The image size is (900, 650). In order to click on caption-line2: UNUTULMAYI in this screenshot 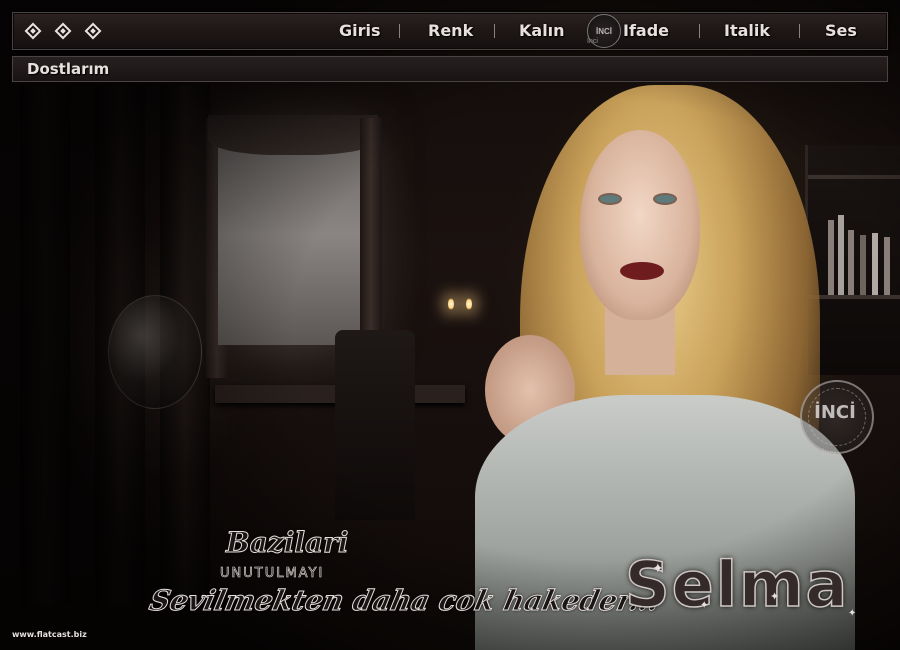, I will do `click(272, 574)`.